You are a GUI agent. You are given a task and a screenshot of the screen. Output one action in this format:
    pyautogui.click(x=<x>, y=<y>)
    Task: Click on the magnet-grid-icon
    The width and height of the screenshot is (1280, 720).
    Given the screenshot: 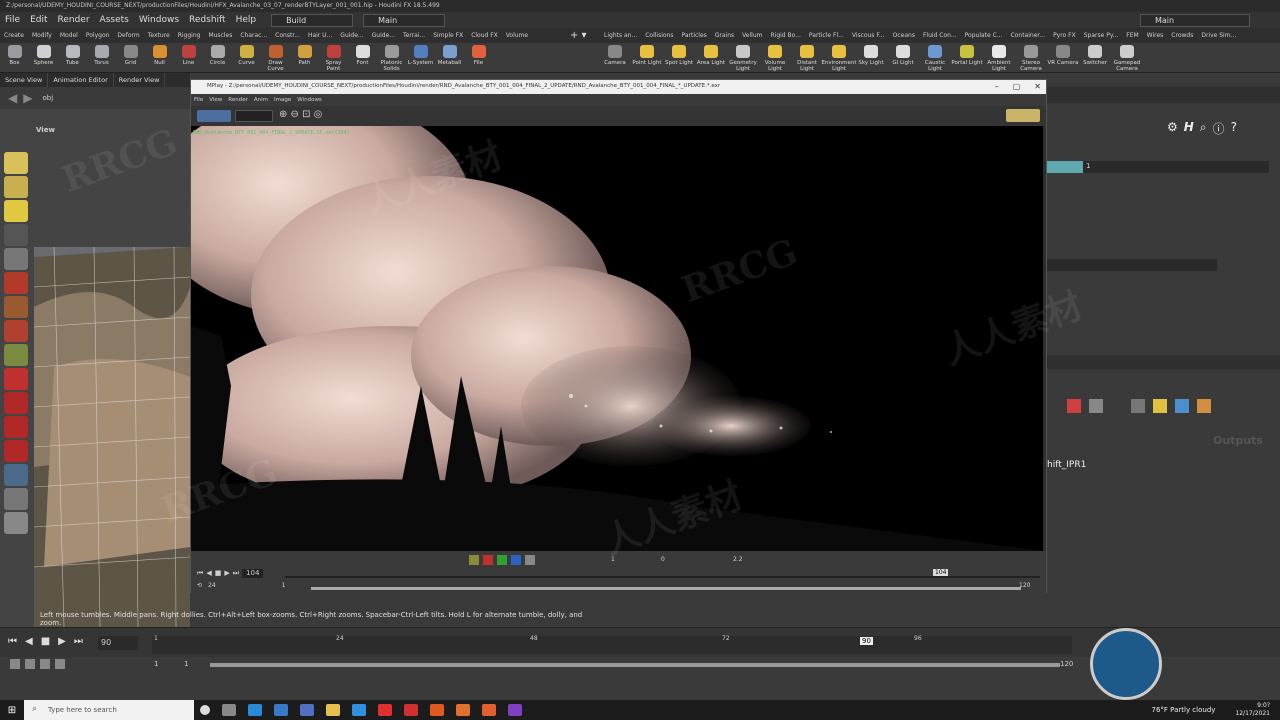 What is the action you would take?
    pyautogui.click(x=16, y=403)
    